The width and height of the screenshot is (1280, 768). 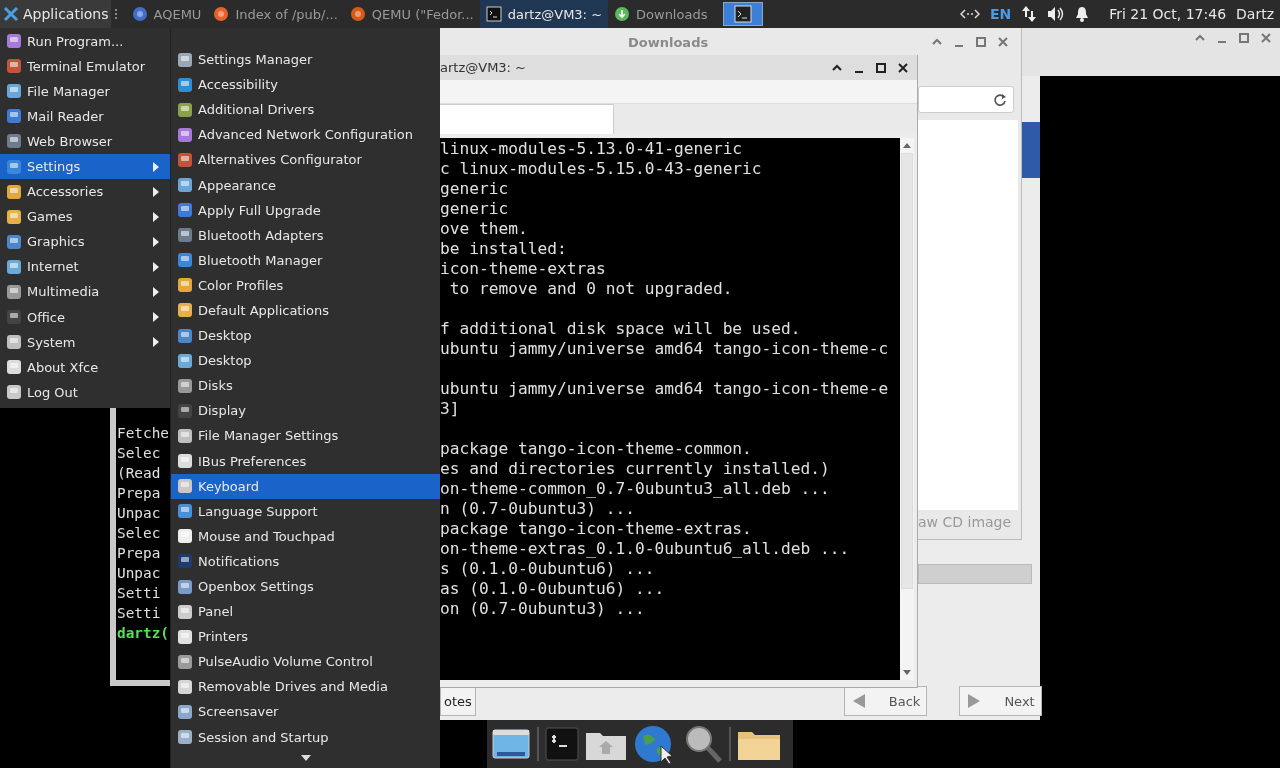 What do you see at coordinates (85, 342) in the screenshot?
I see `menu-item: System` at bounding box center [85, 342].